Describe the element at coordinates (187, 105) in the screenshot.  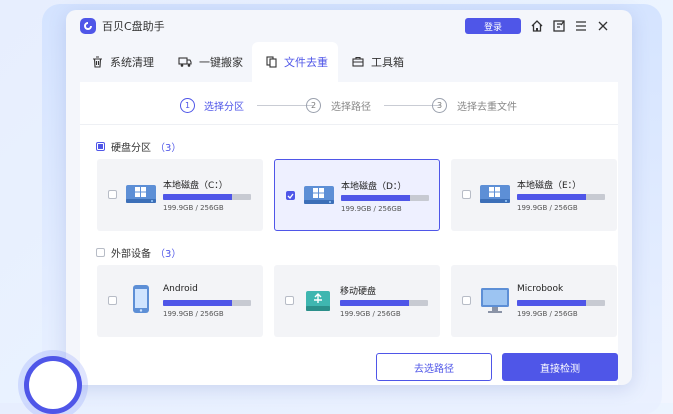
I see `step-number: 1` at that location.